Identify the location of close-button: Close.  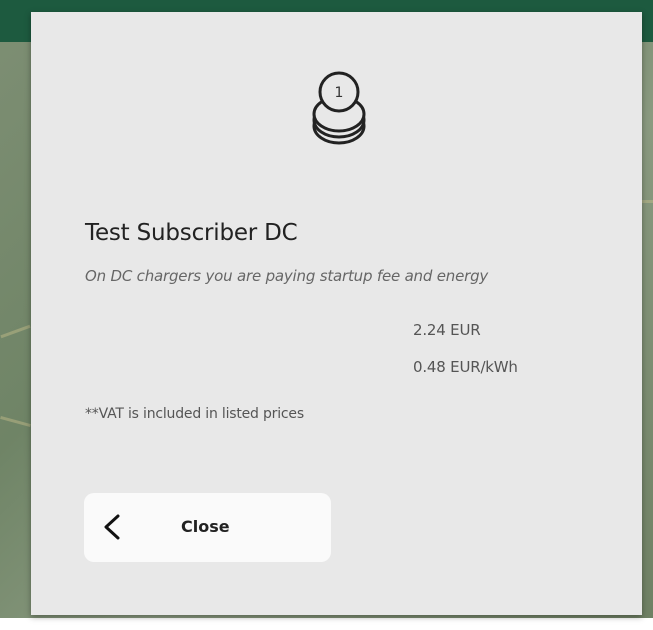
(207, 527).